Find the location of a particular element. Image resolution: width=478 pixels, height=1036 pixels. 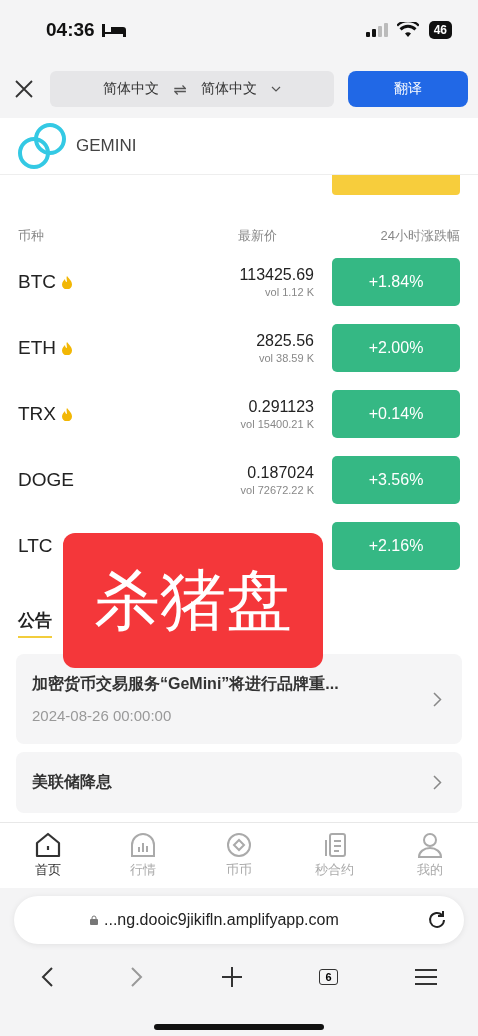

chevron-down-icon is located at coordinates (275, 89).